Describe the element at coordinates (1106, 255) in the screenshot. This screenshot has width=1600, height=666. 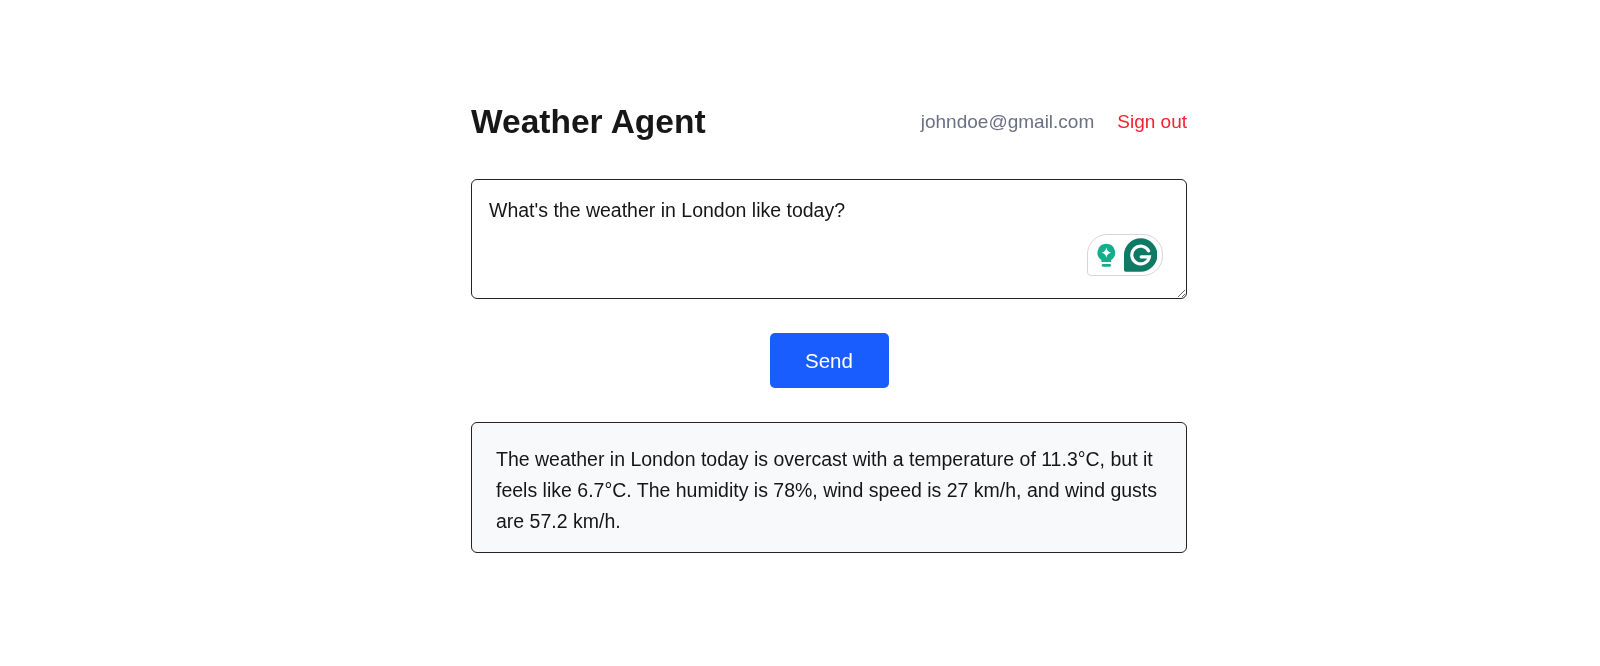
I see `lightbulb-icon` at that location.